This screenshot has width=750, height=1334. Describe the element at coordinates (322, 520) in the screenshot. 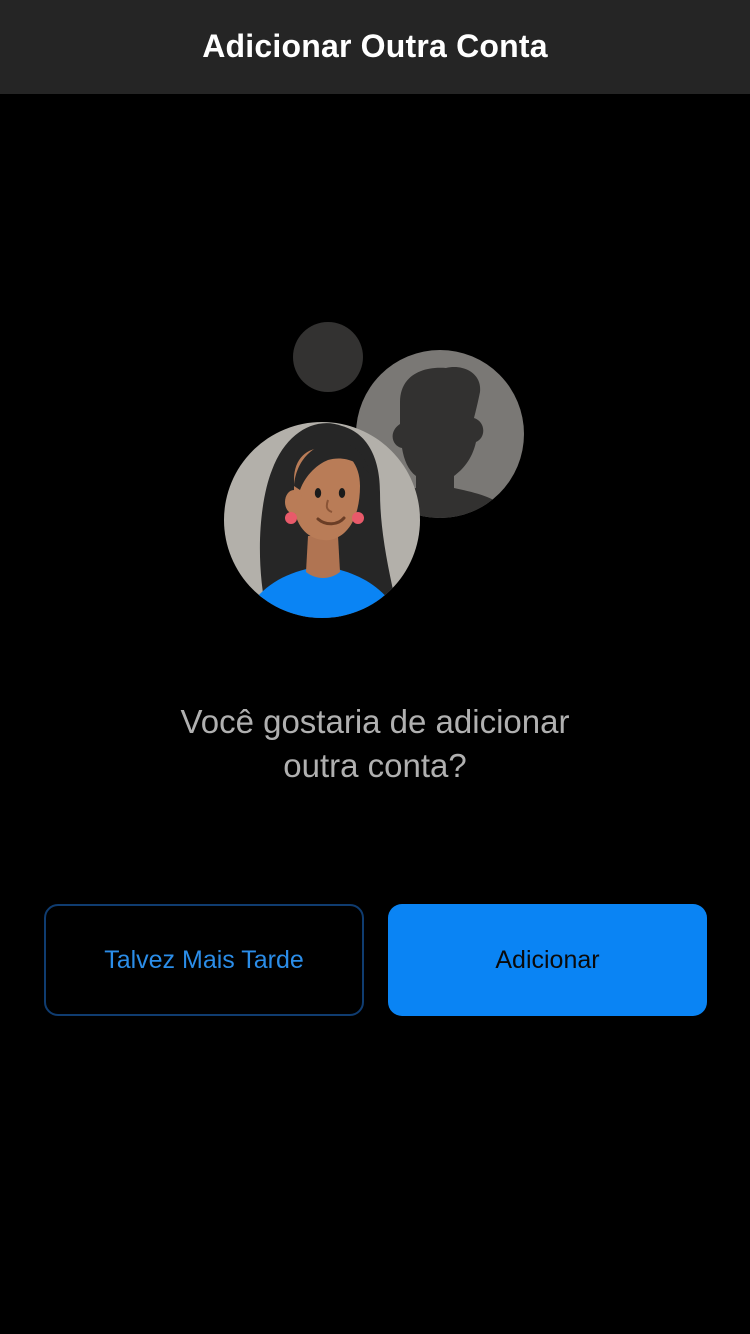

I see `woman-avatar-icon` at that location.